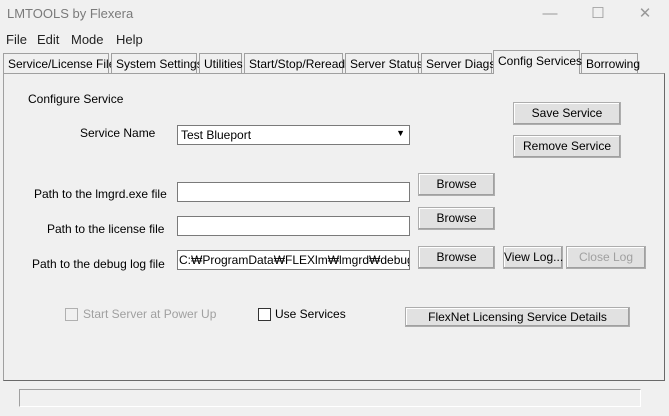 This screenshot has width=669, height=416. Describe the element at coordinates (293, 226) in the screenshot. I see `license-path-input` at that location.